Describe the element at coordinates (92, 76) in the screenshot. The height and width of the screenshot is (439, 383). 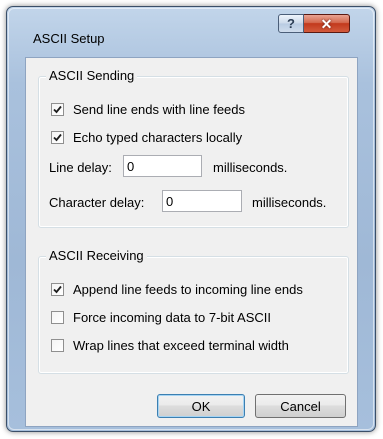
I see `ascii-sending-legend: ASCII Sending` at that location.